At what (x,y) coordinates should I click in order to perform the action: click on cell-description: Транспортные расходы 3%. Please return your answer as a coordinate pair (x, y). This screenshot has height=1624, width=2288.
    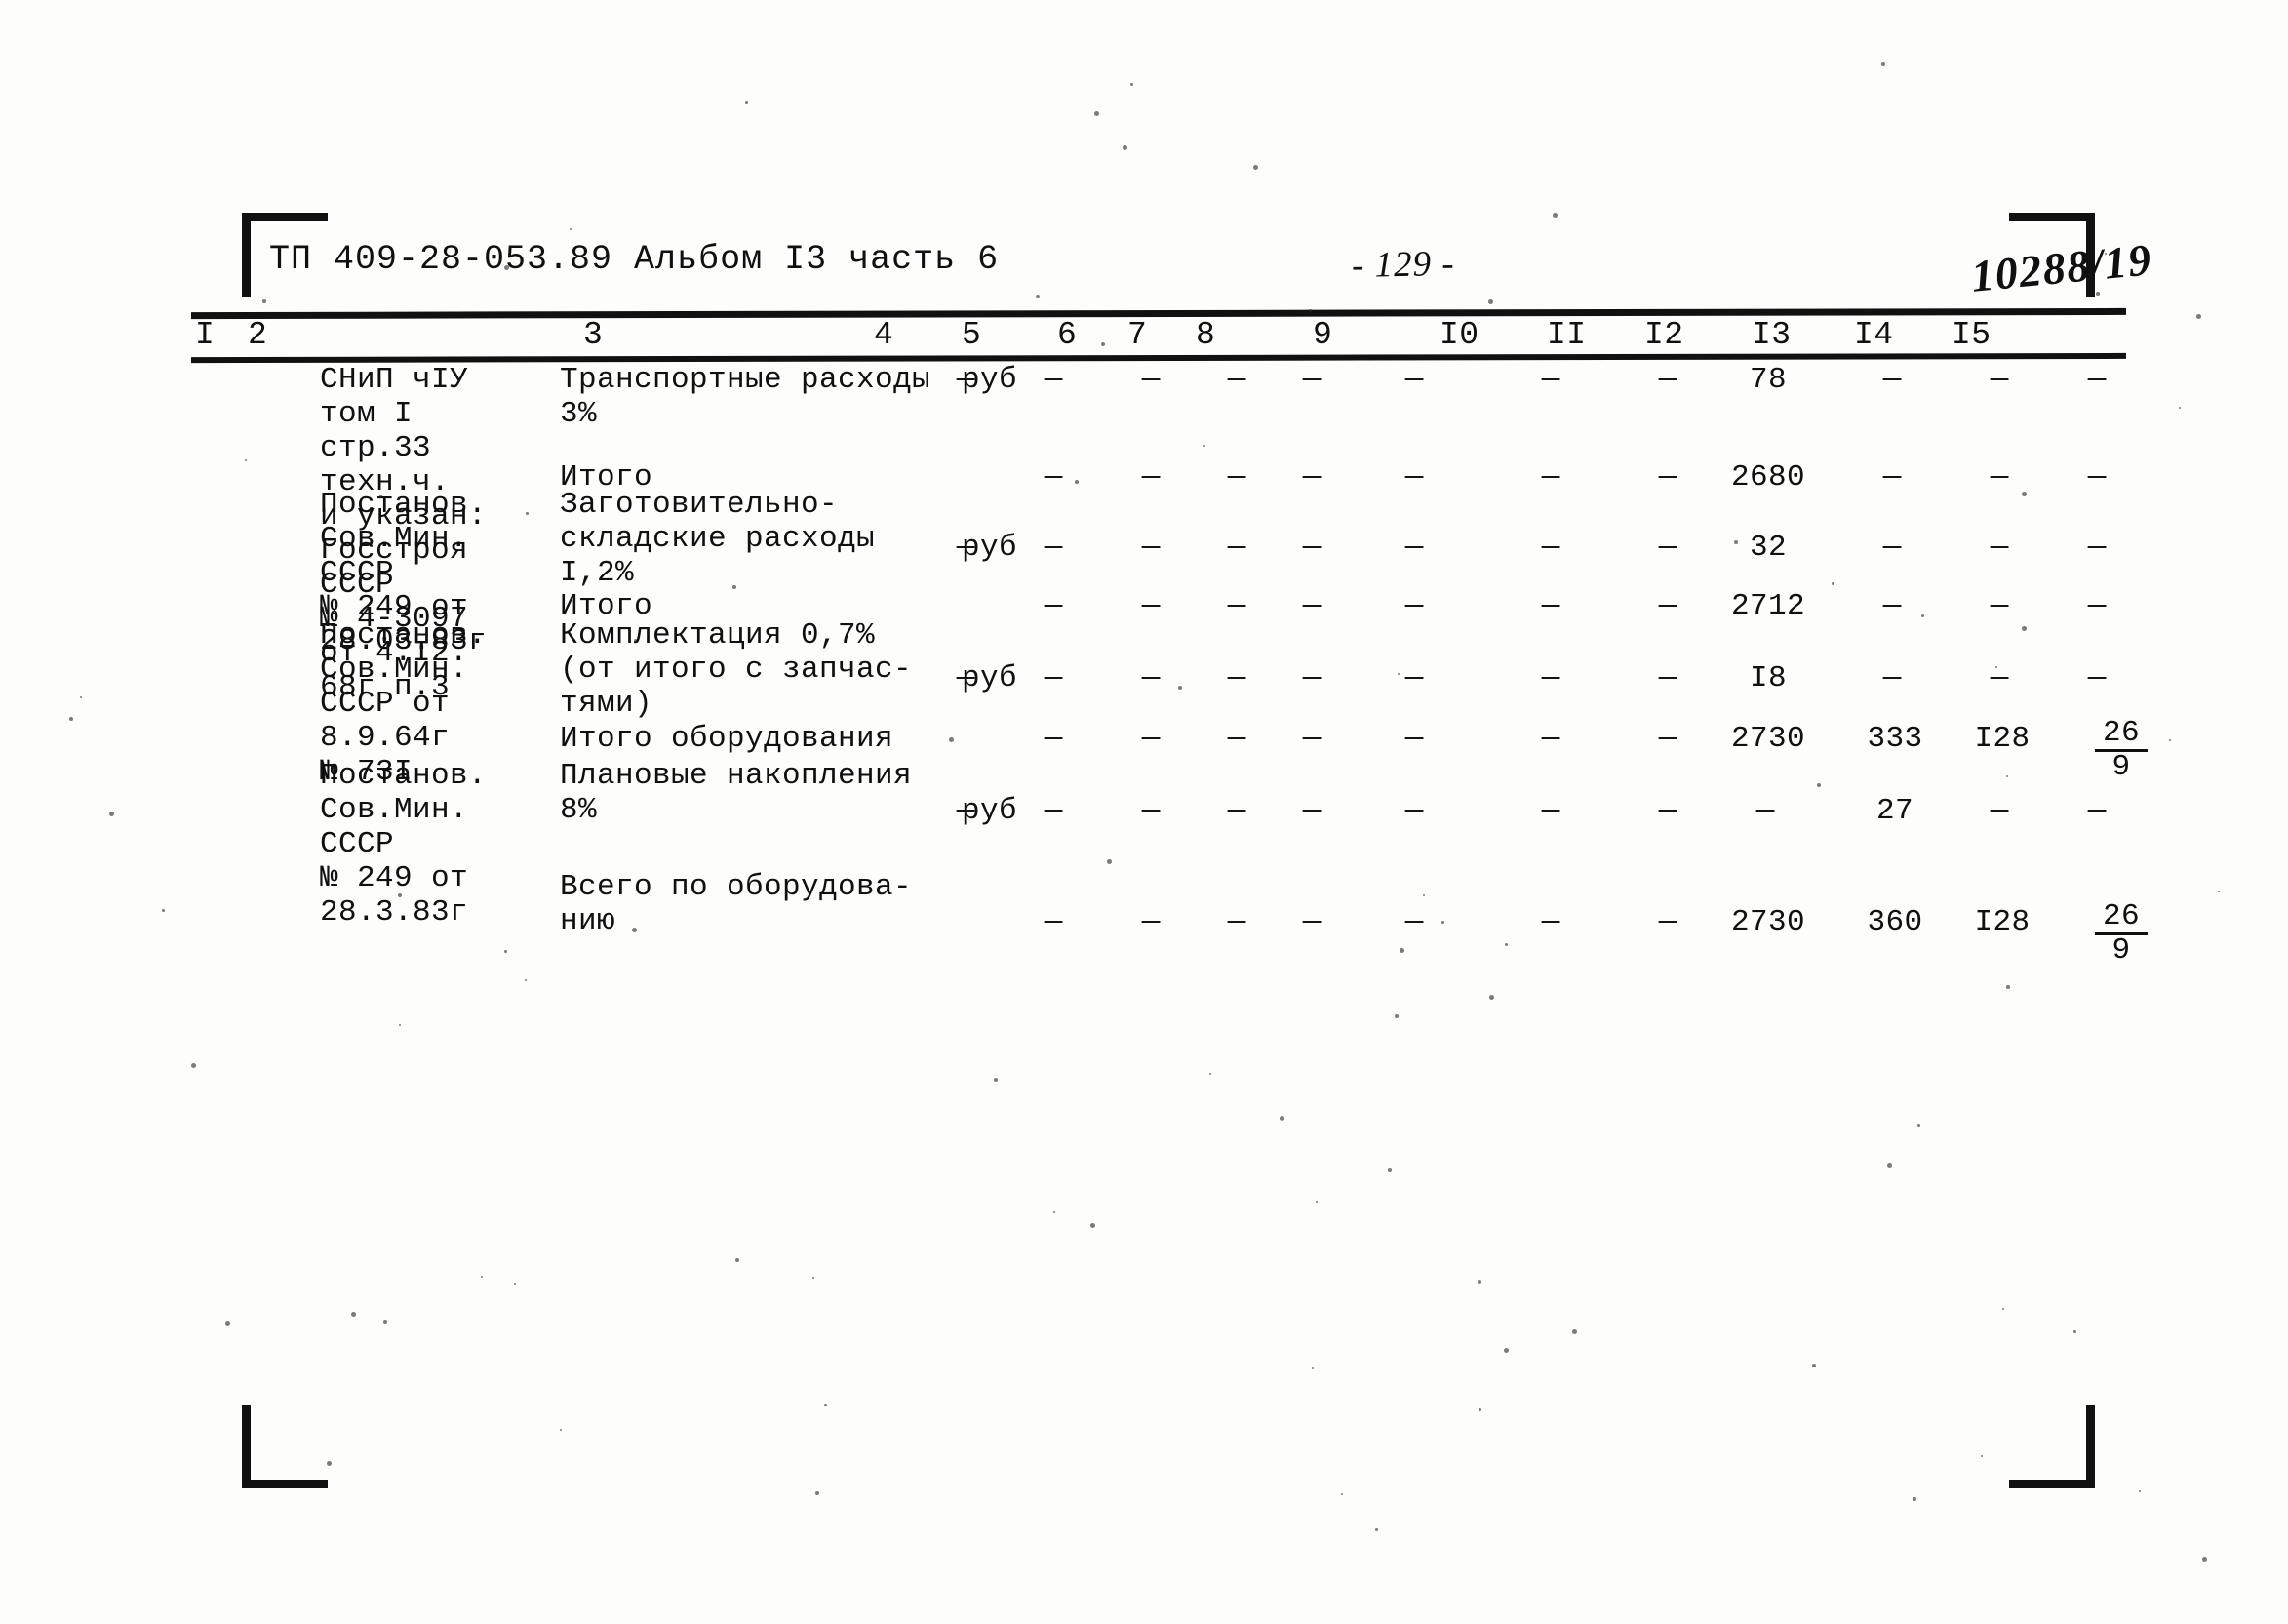
    Looking at the image, I should click on (746, 397).